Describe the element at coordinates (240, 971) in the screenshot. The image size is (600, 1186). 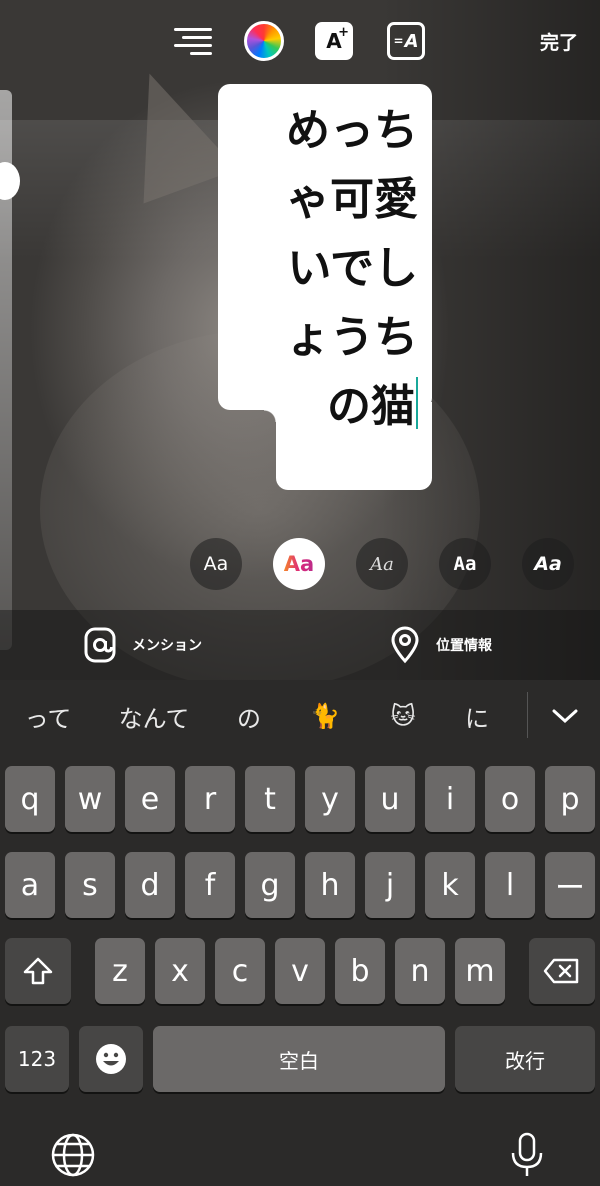
I see `key-c: c` at that location.